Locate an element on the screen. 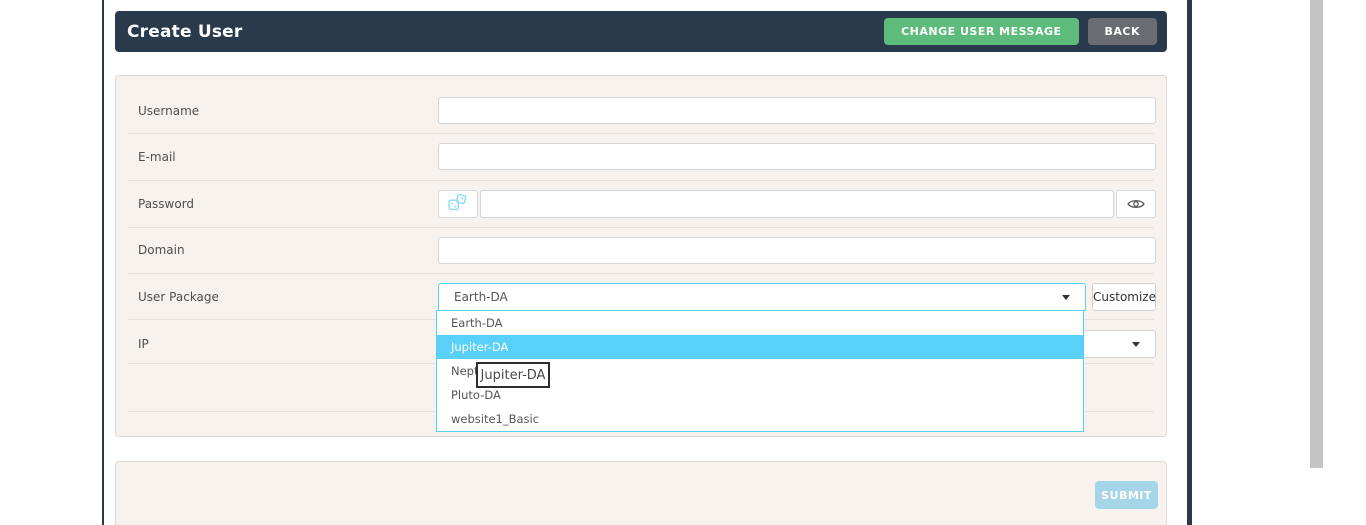  eye-icon is located at coordinates (1136, 204).